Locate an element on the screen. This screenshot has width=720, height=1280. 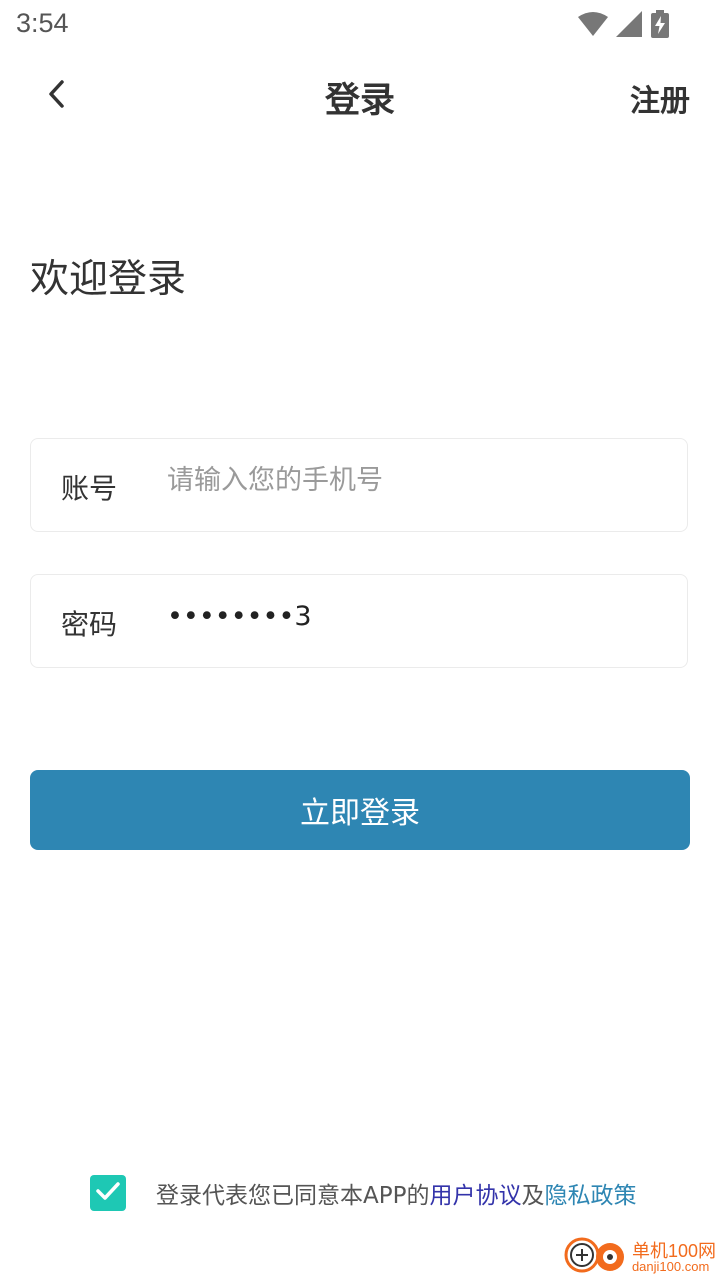
account-label: 账号 is located at coordinates (89, 488).